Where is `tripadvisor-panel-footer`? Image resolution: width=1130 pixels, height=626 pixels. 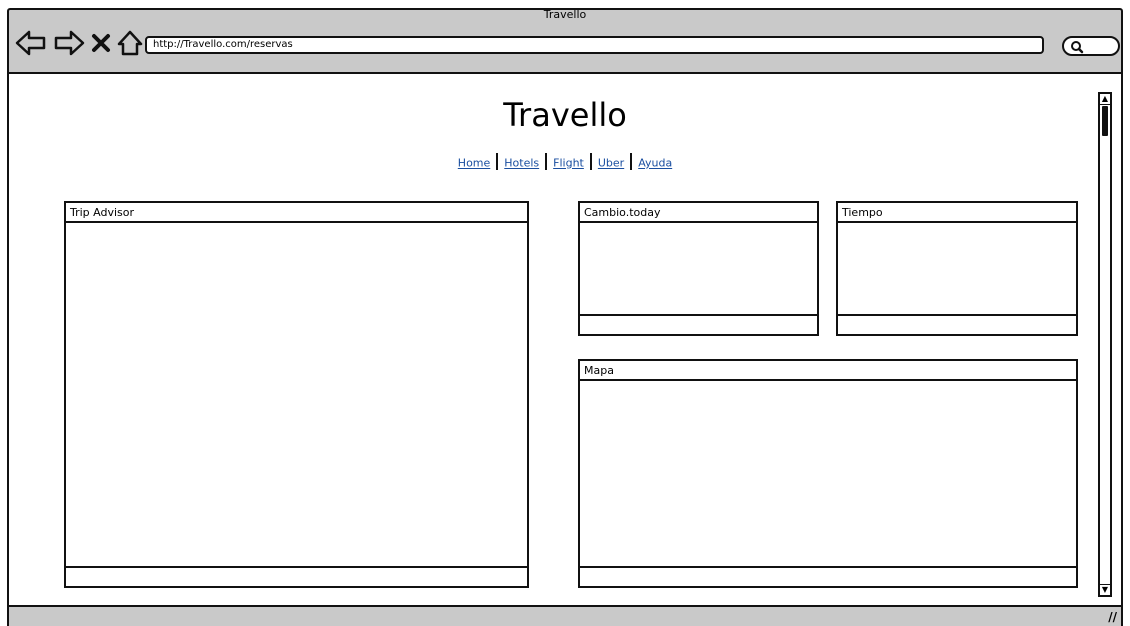
tripadvisor-panel-footer is located at coordinates (296, 576).